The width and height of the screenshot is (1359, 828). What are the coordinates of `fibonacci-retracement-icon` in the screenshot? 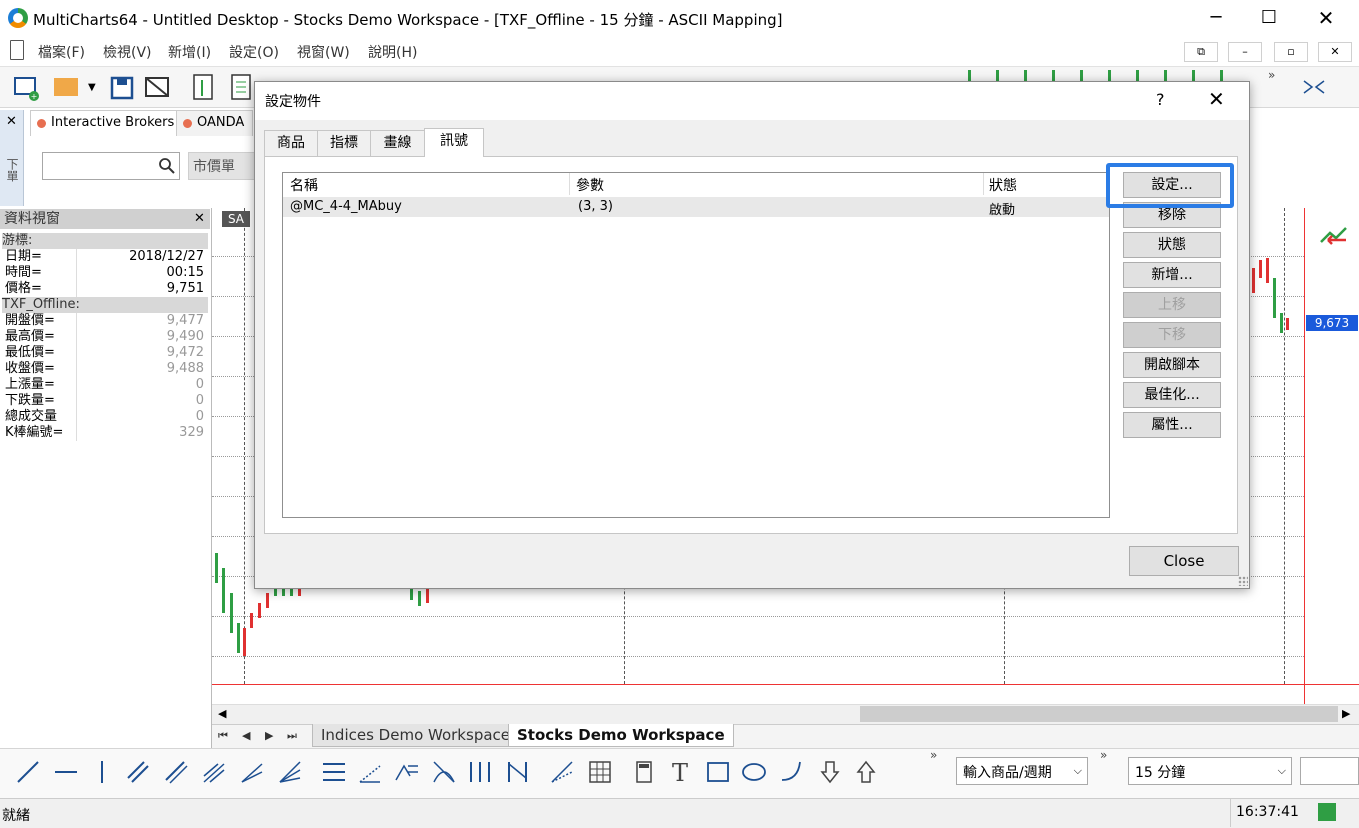 It's located at (334, 772).